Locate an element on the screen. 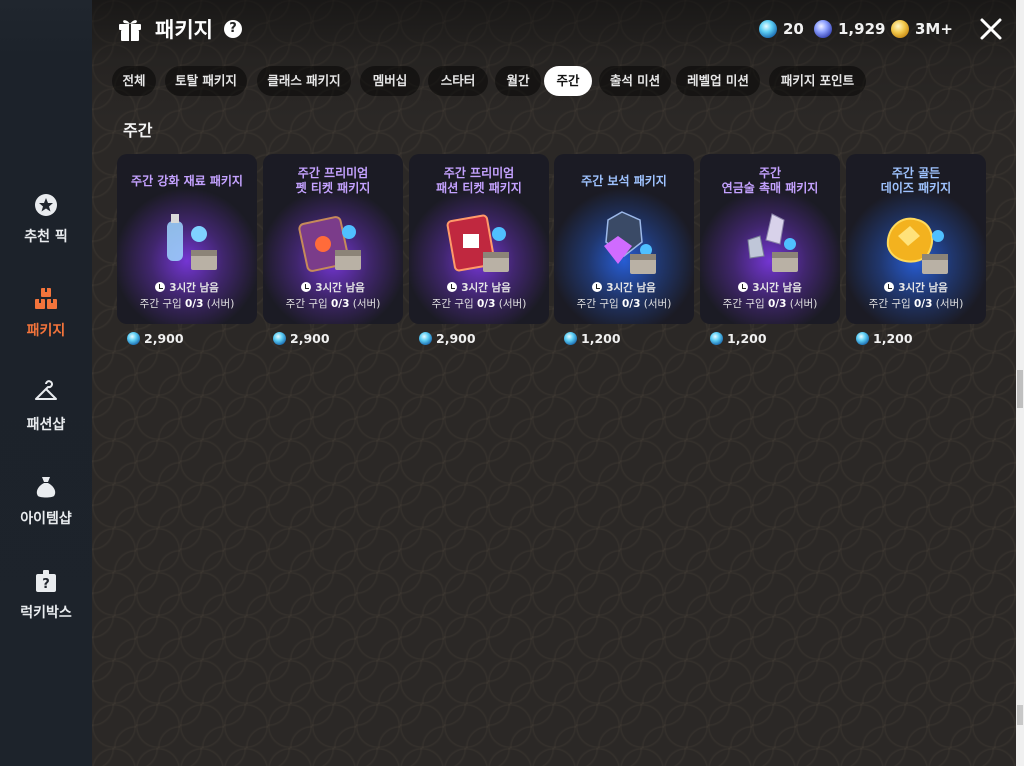 This screenshot has height=766, width=1024. close-icon is located at coordinates (991, 29).